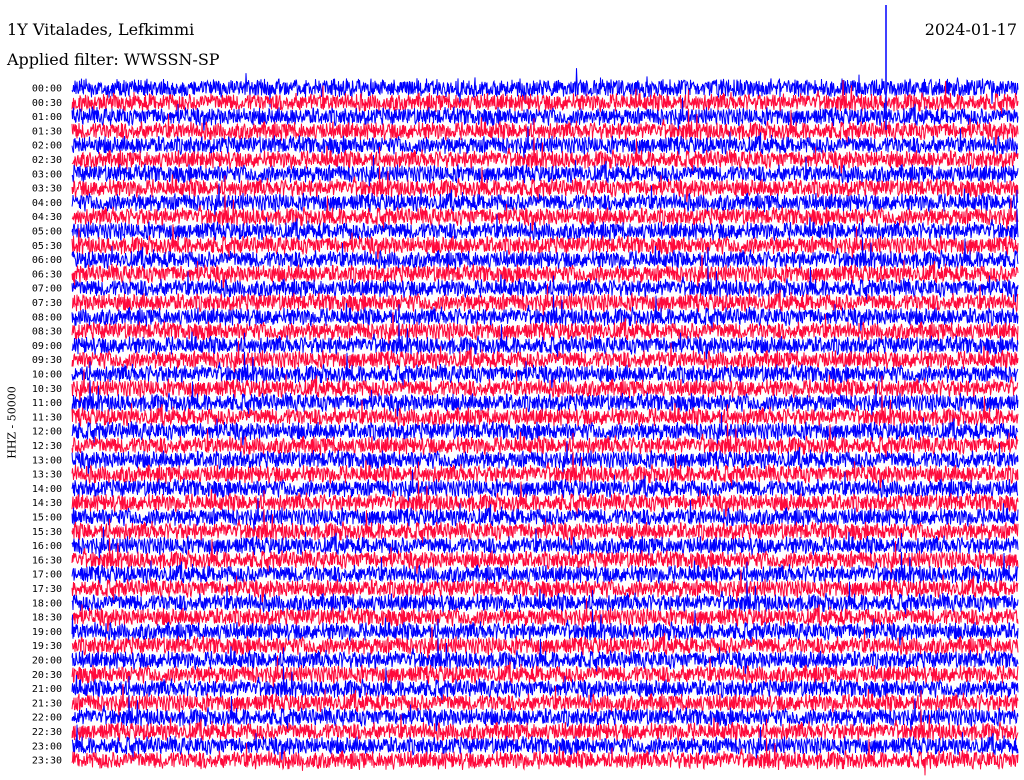 The height and width of the screenshot is (780, 1024). Describe the element at coordinates (47, 131) in the screenshot. I see `row-time-label: 01:30` at that location.